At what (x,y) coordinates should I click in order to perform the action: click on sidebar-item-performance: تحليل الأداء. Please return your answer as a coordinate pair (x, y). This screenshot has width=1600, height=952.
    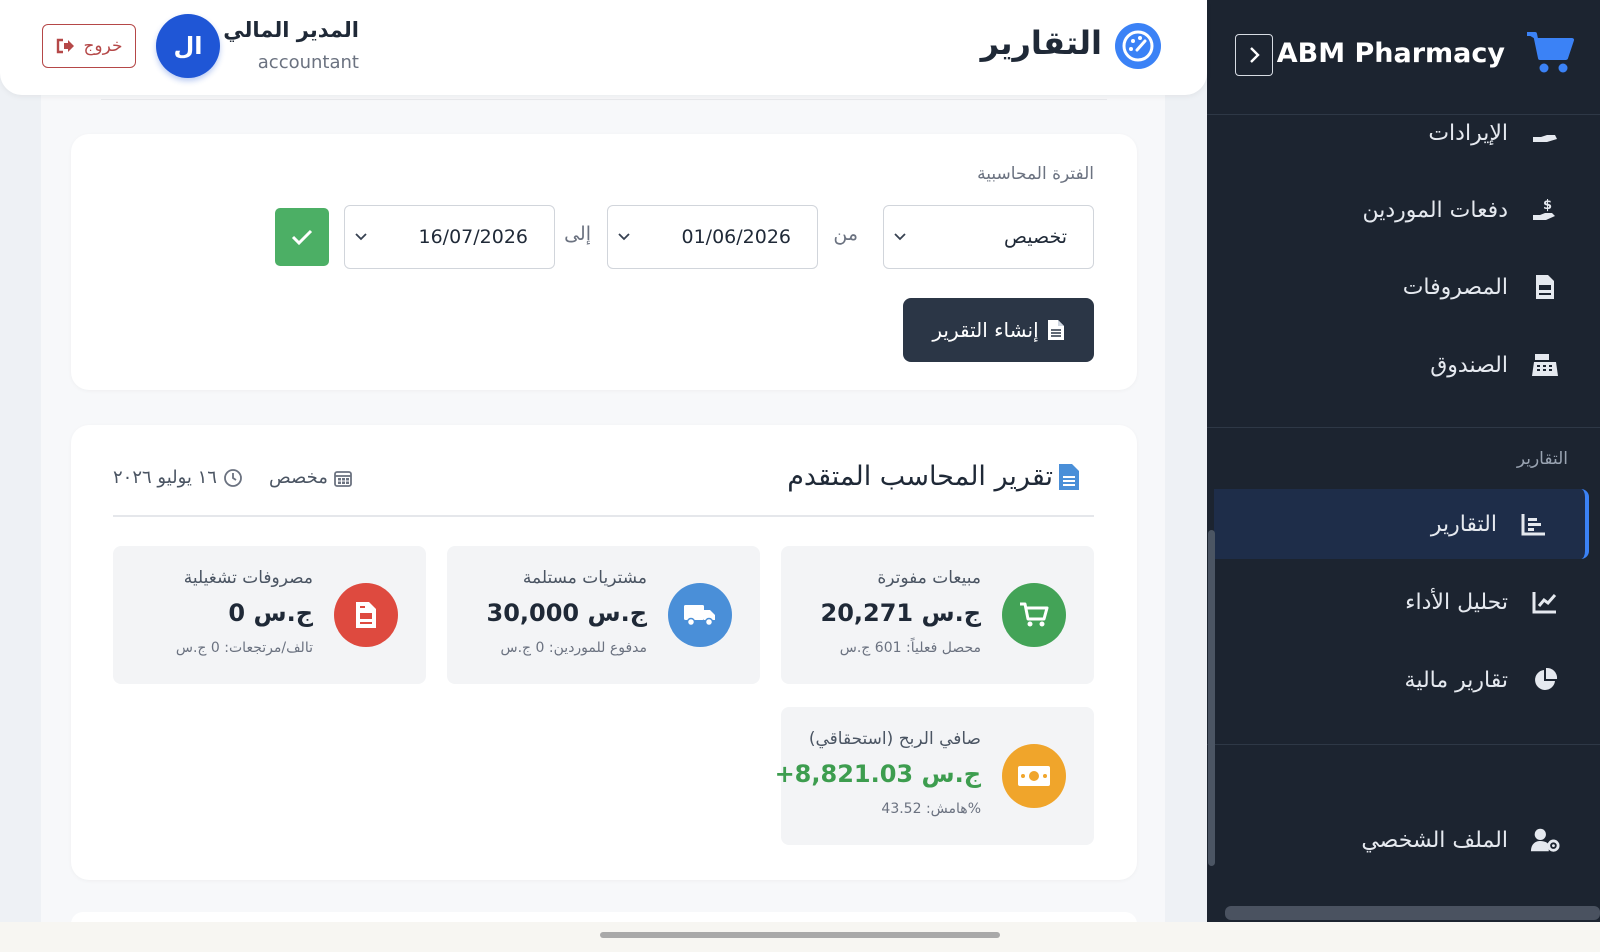
    Looking at the image, I should click on (1403, 602).